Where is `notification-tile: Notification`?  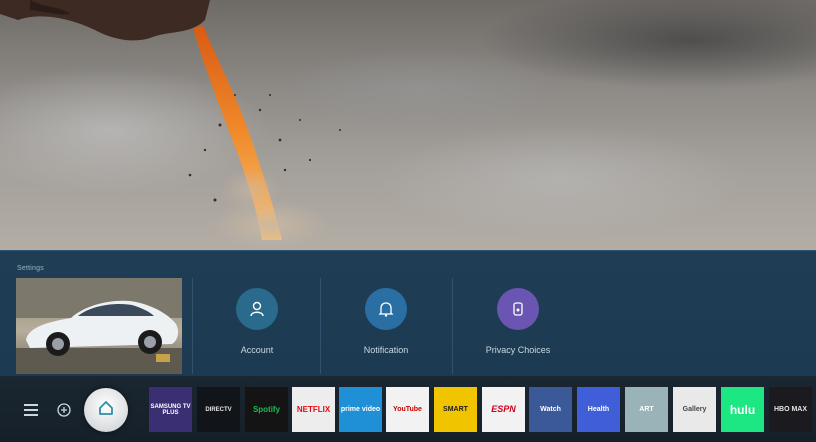 notification-tile: Notification is located at coordinates (386, 326).